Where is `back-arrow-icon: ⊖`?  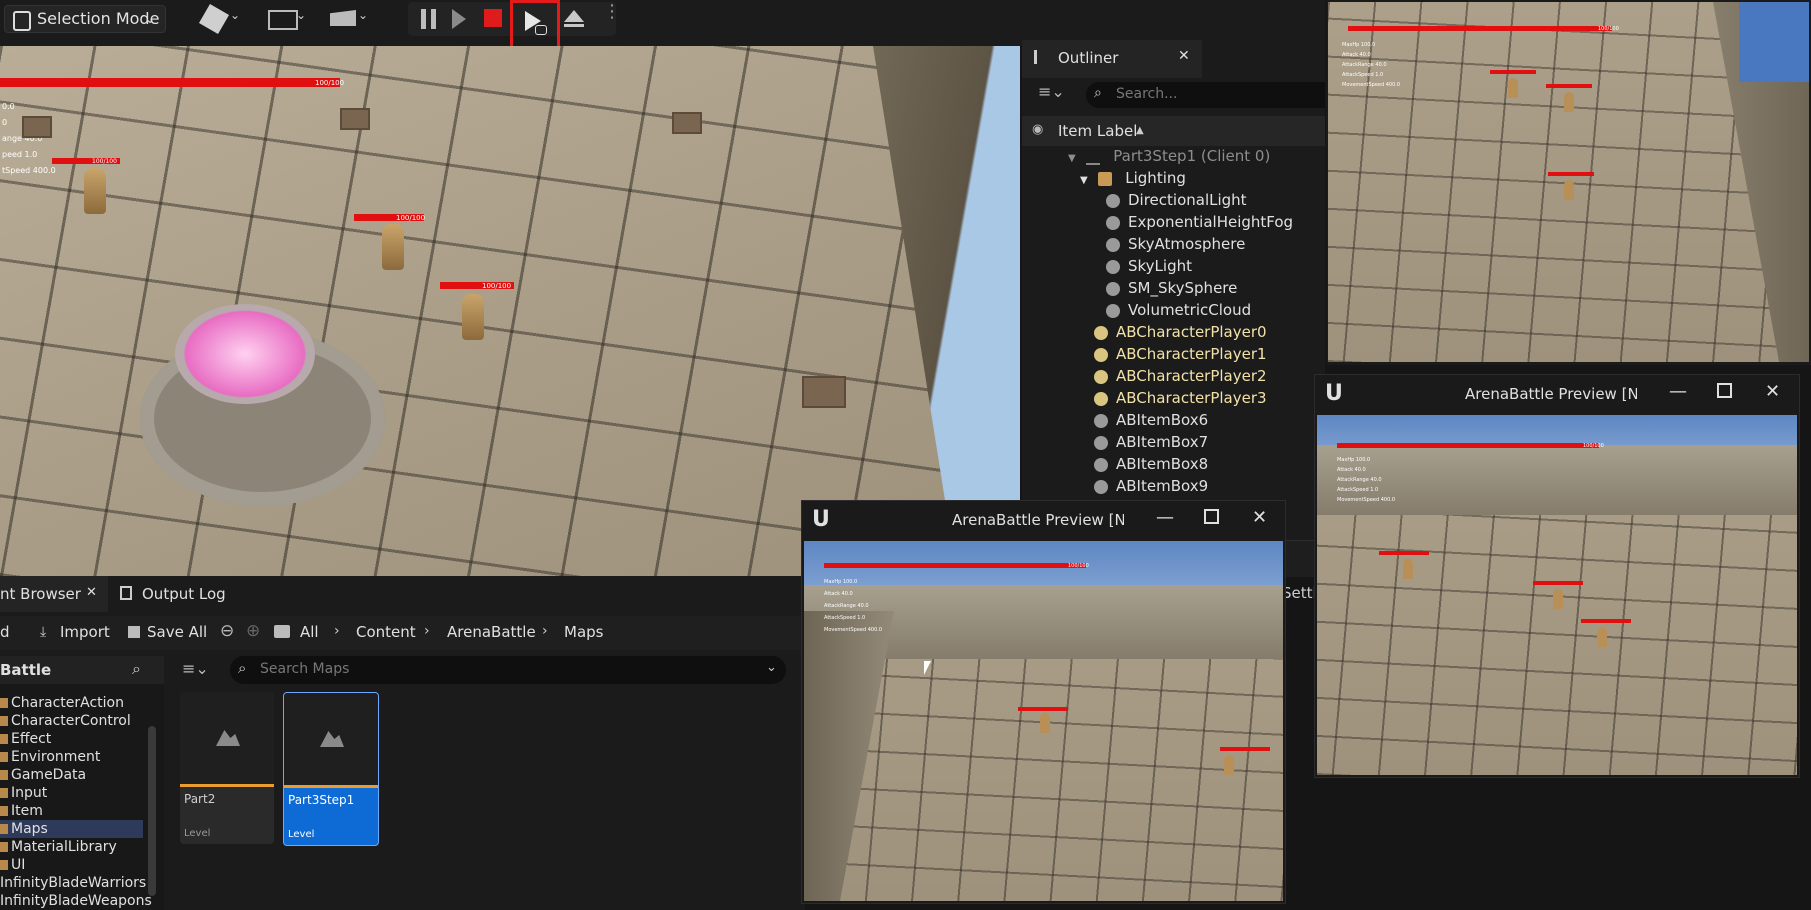
back-arrow-icon: ⊖ is located at coordinates (227, 631).